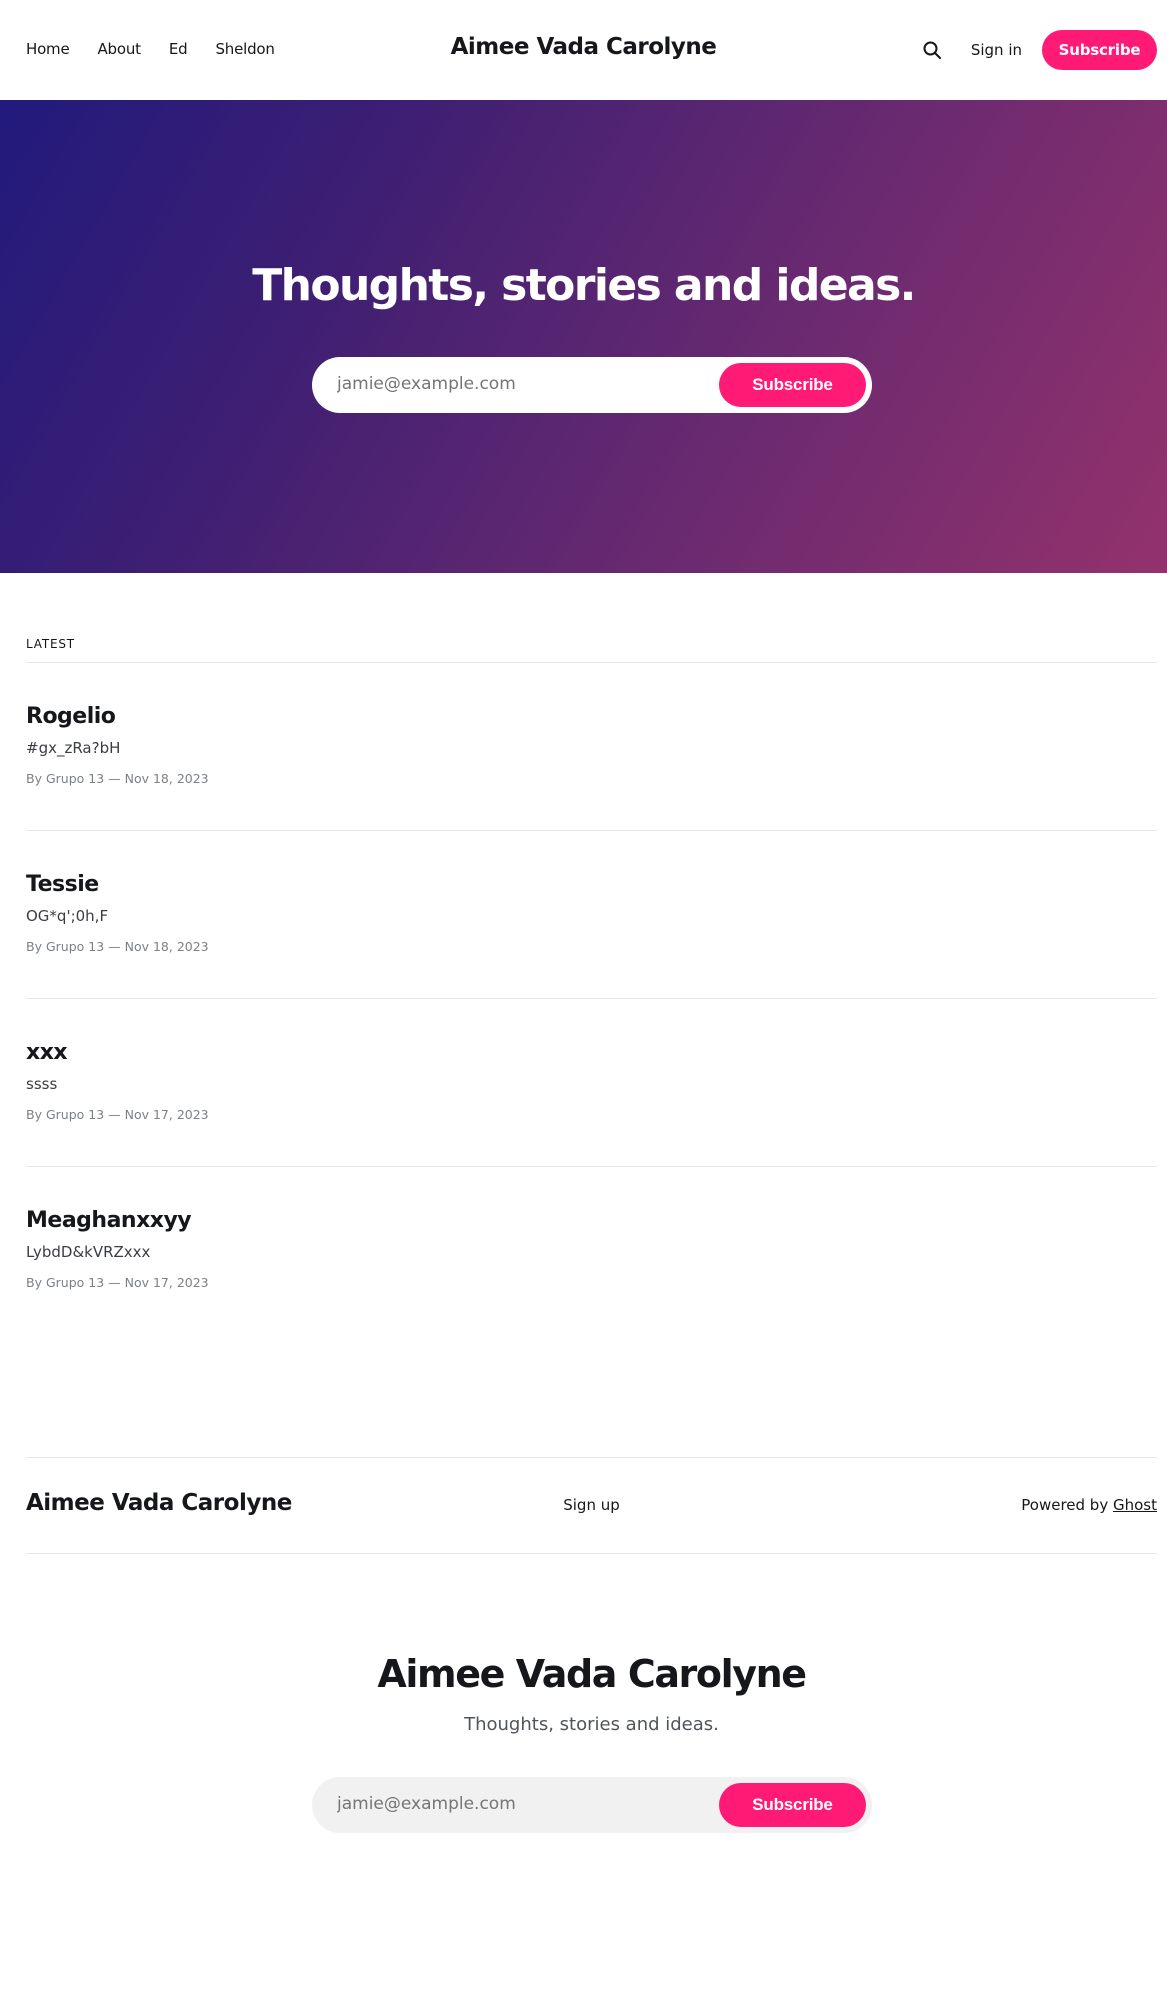 The height and width of the screenshot is (1993, 1167). Describe the element at coordinates (48, 49) in the screenshot. I see `nav-home: Home` at that location.